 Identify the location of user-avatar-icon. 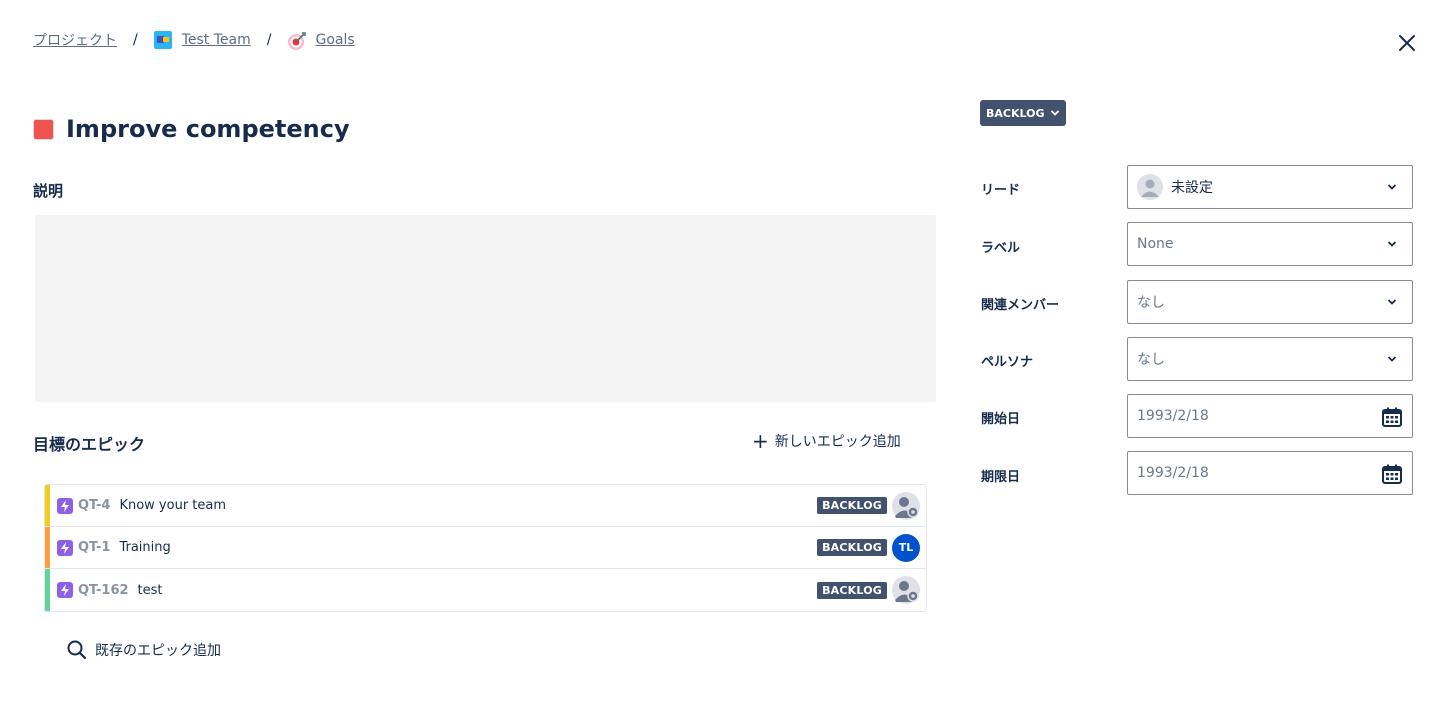
(1150, 187).